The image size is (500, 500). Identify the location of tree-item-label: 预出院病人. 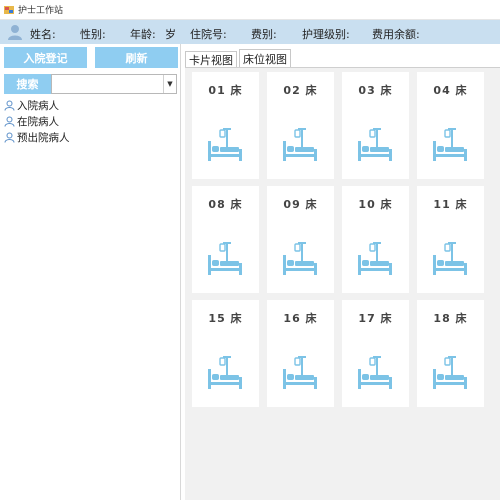
(43, 137).